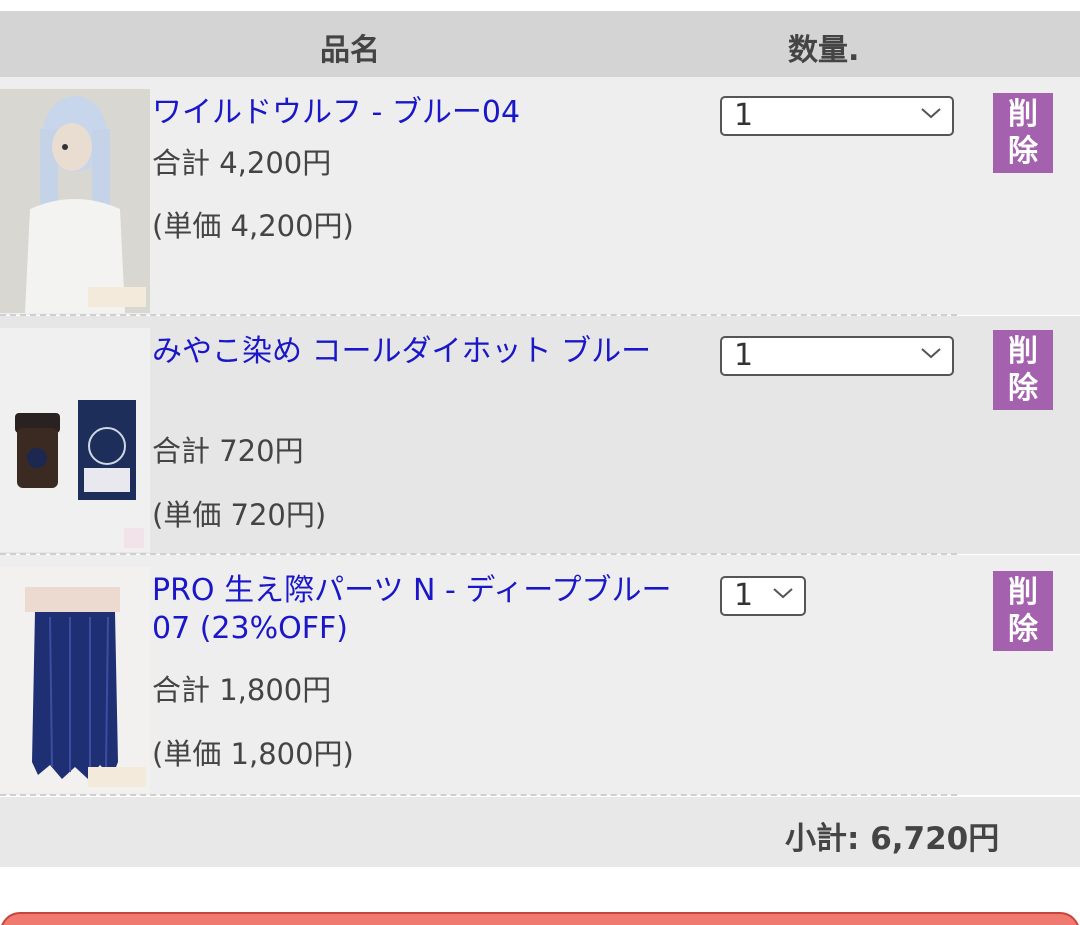 This screenshot has width=1080, height=925. Describe the element at coordinates (540, 918) in the screenshot. I see `checkout-button` at that location.